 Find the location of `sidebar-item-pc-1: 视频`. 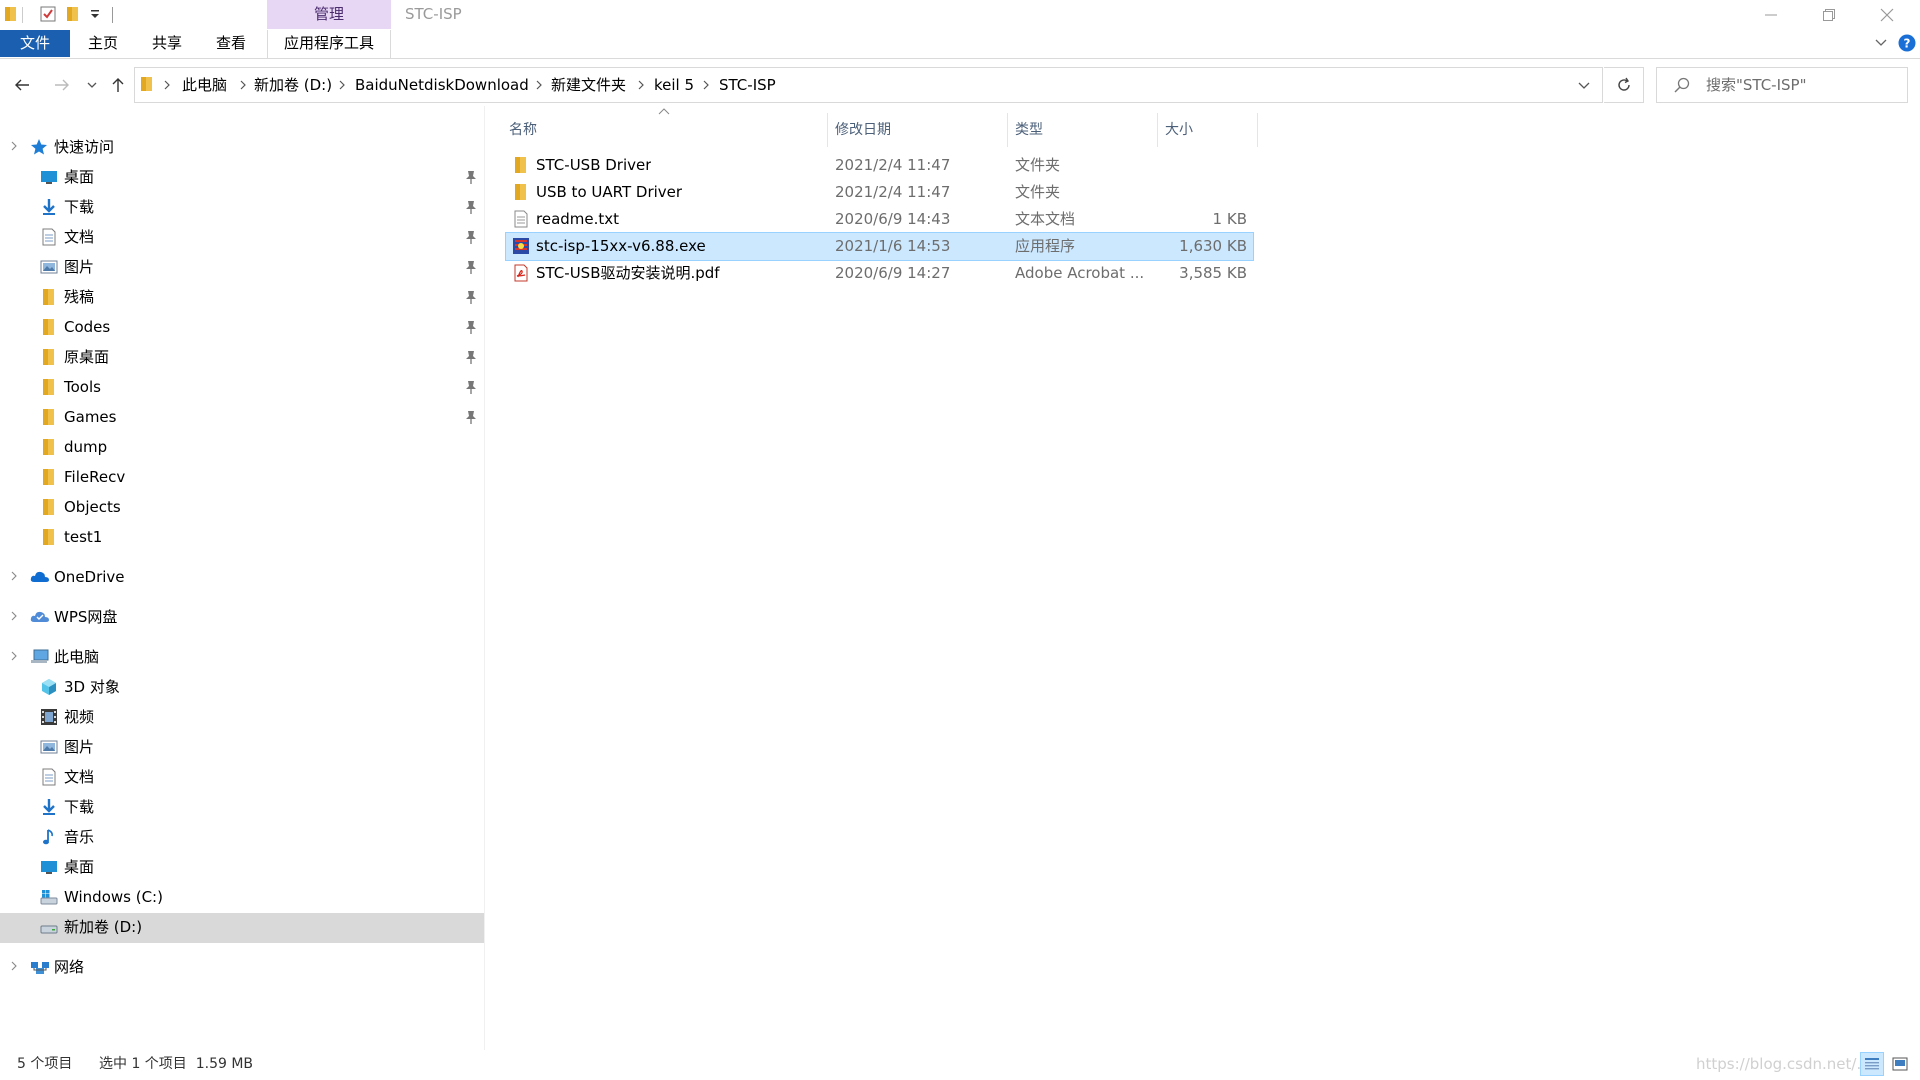

sidebar-item-pc-1: 视频 is located at coordinates (242, 717).